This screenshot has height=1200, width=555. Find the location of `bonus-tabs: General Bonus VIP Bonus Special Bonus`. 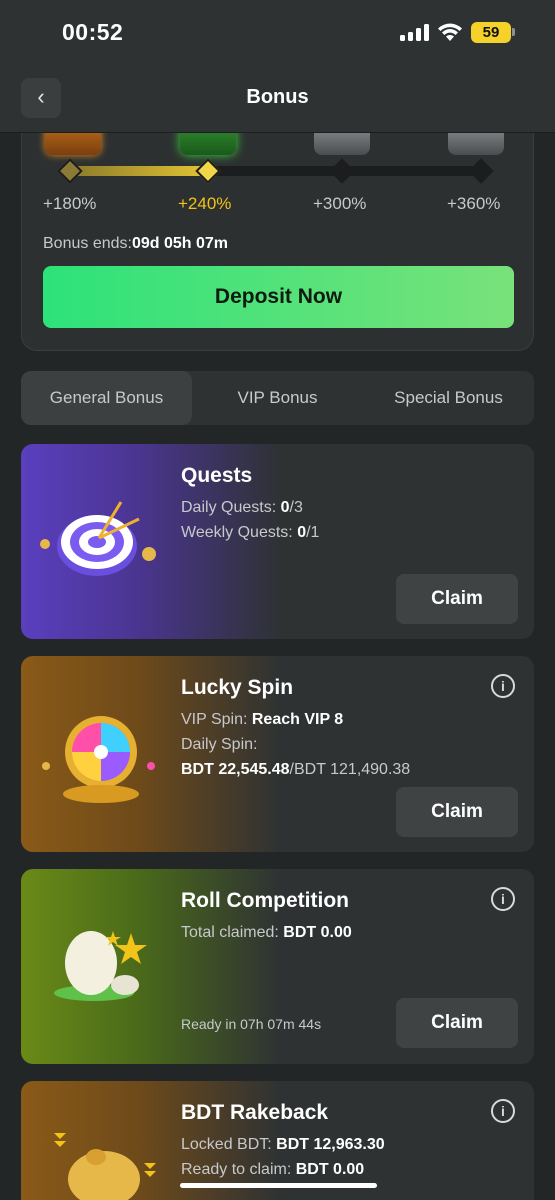

bonus-tabs: General Bonus VIP Bonus Special Bonus is located at coordinates (277, 398).